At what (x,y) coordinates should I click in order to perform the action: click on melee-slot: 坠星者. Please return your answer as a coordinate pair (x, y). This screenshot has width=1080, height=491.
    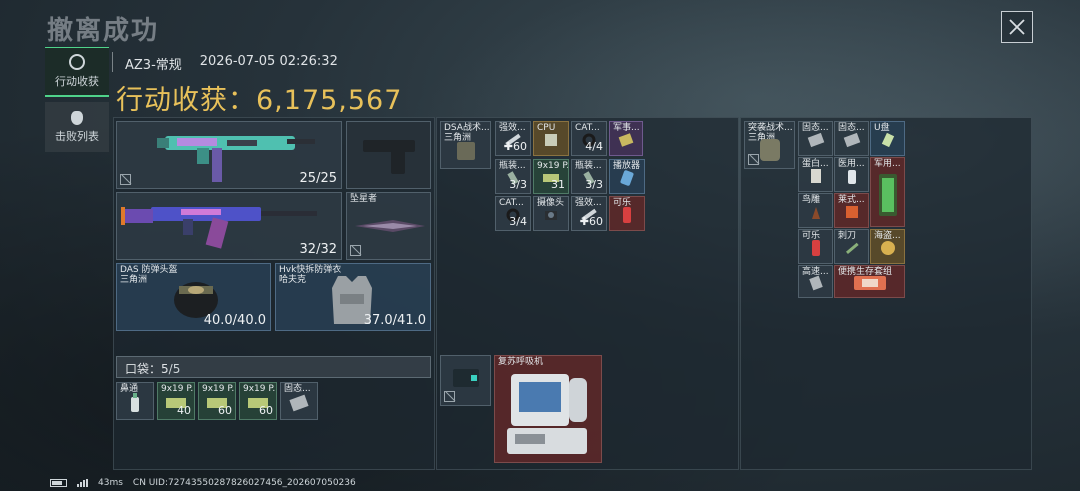
    Looking at the image, I should click on (388, 226).